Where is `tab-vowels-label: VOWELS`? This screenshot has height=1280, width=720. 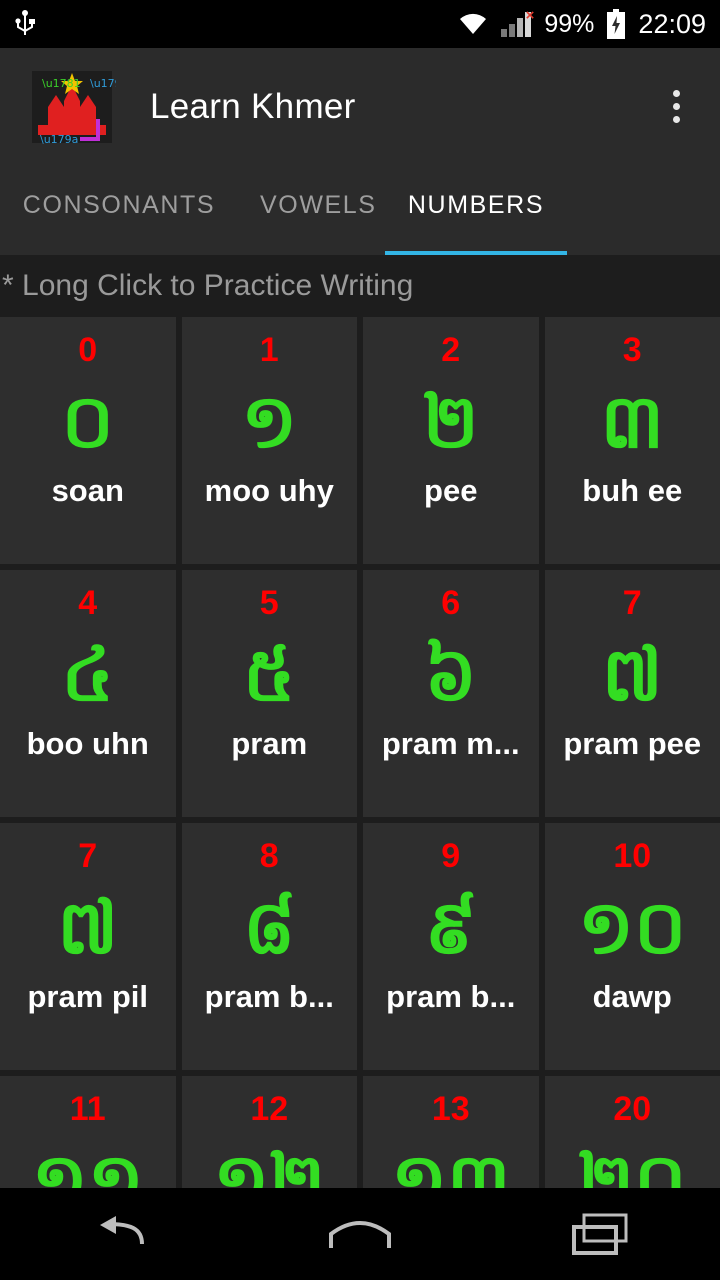 tab-vowels-label: VOWELS is located at coordinates (318, 205).